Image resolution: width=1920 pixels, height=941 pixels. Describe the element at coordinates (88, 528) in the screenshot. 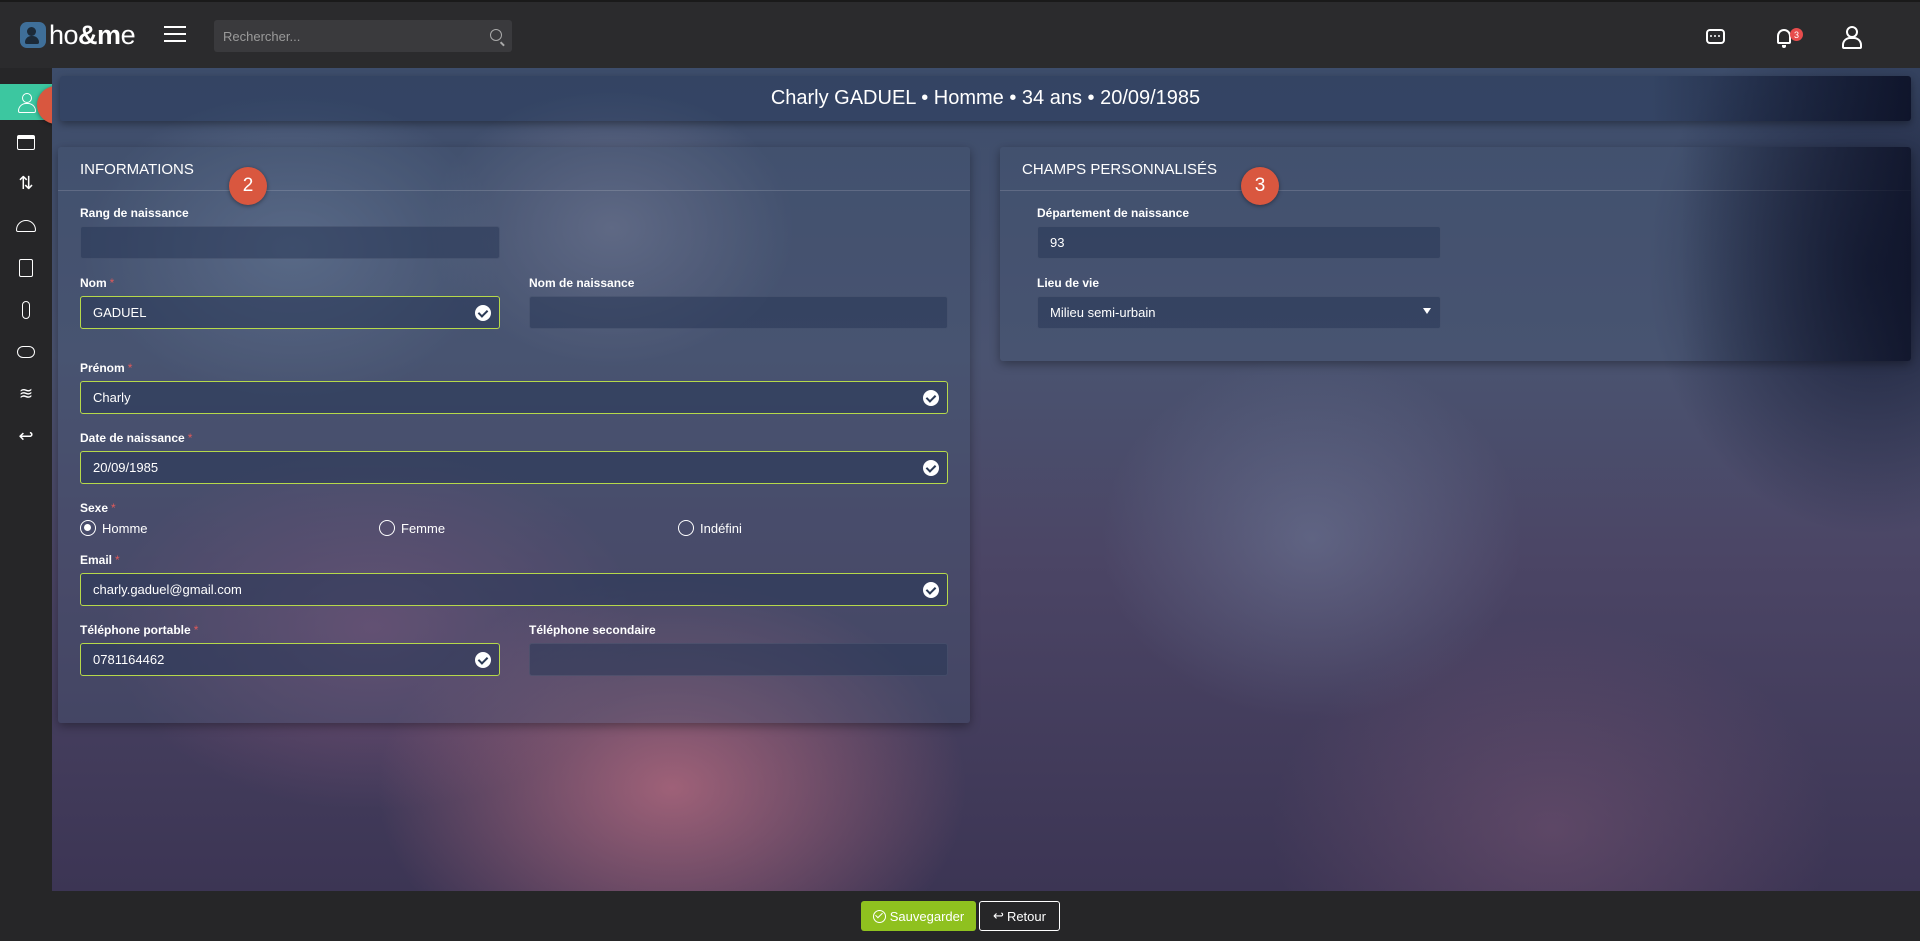

I see `radio-checked-icon` at that location.